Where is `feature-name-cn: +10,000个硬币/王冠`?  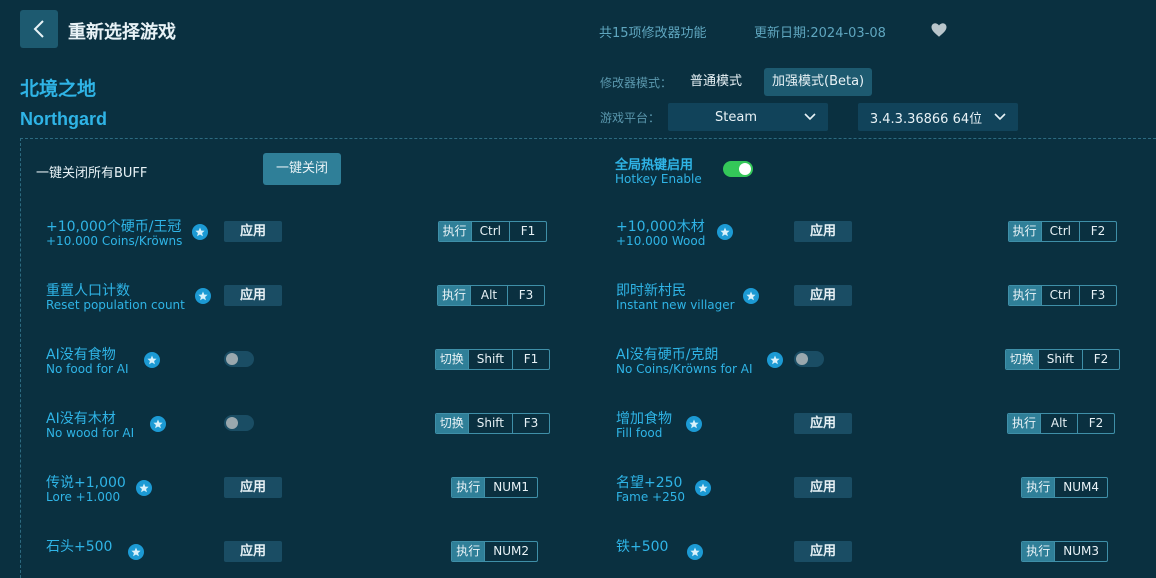
feature-name-cn: +10,000个硬币/王冠 is located at coordinates (114, 227).